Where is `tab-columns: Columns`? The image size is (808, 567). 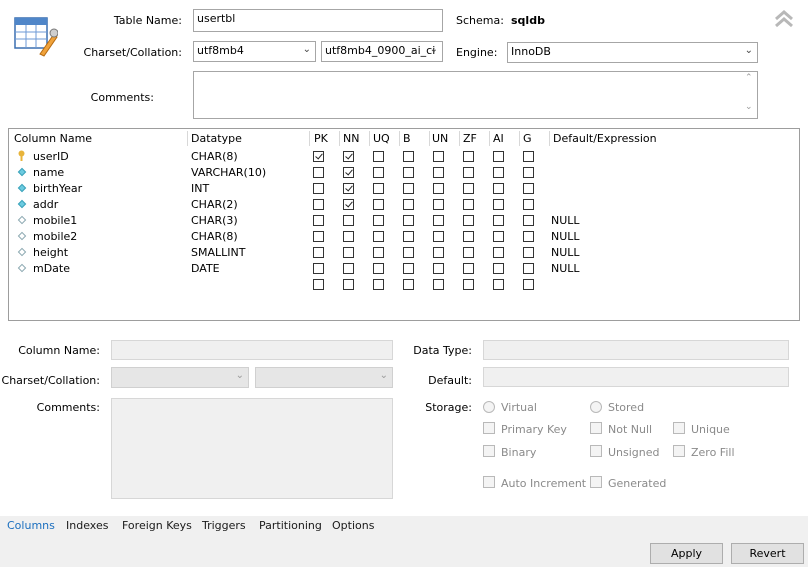
tab-columns: Columns is located at coordinates (31, 525).